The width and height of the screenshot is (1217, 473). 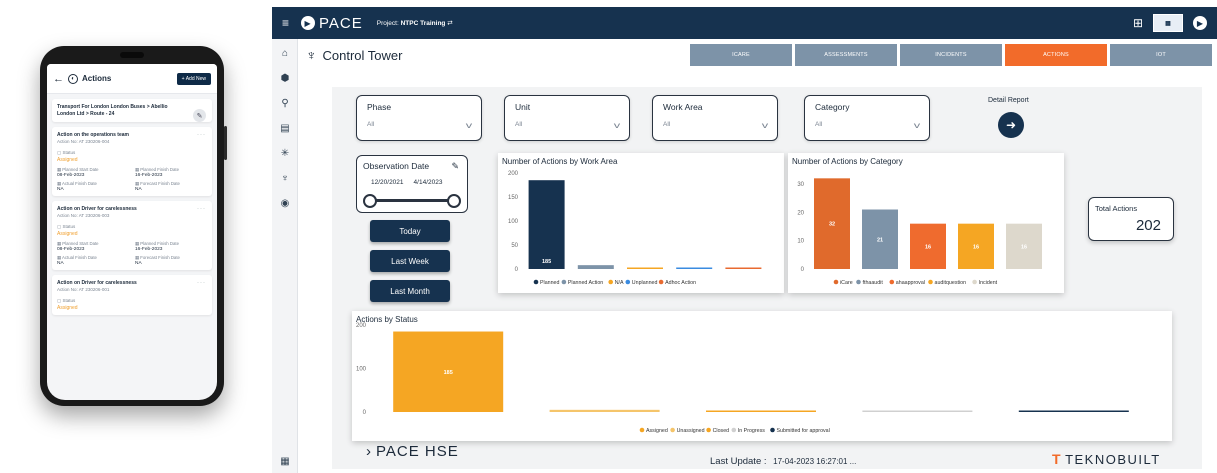 What do you see at coordinates (285, 461) in the screenshot?
I see `settings-icon: ▦` at bounding box center [285, 461].